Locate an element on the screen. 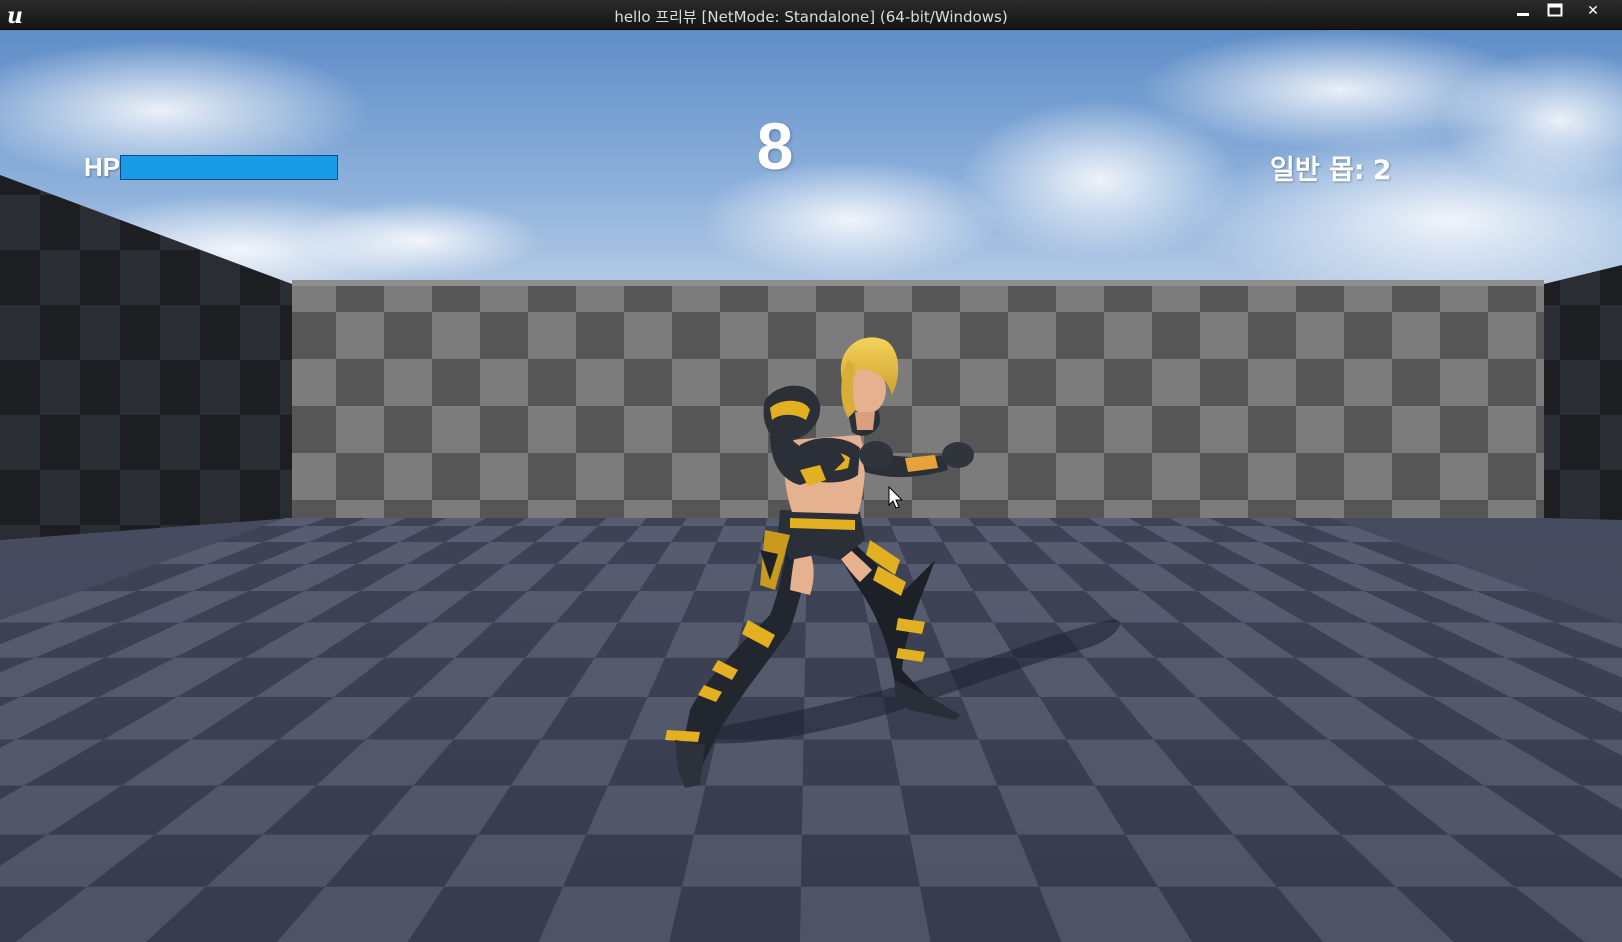  maximize-button is located at coordinates (1555, 10).